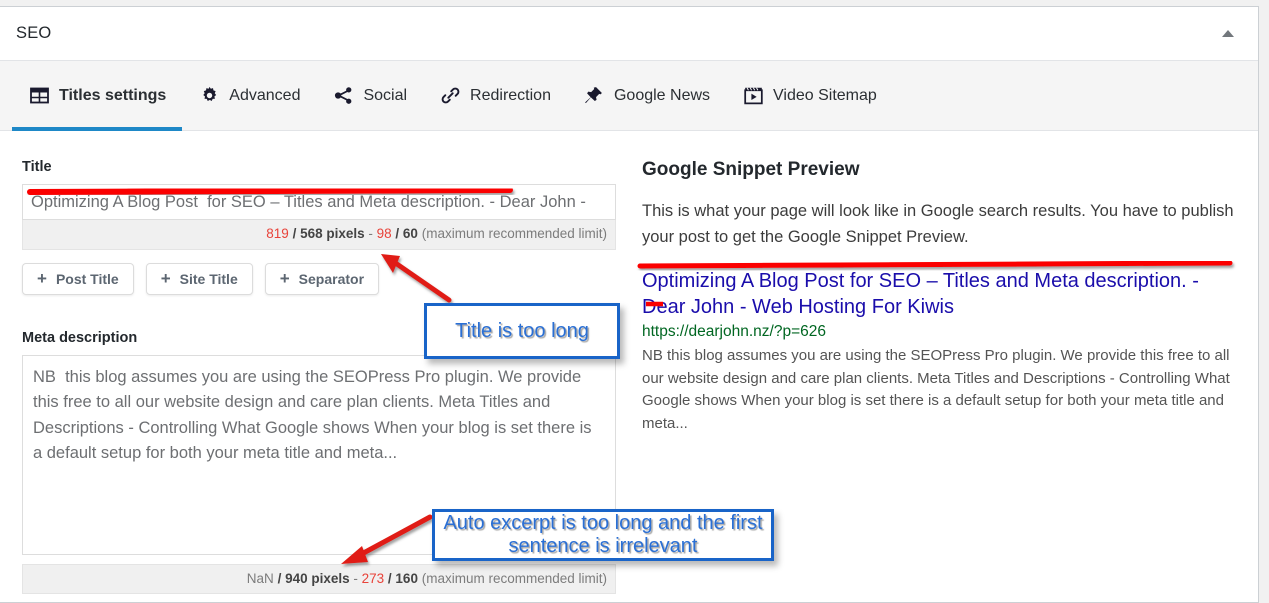 Image resolution: width=1269 pixels, height=603 pixels. I want to click on title-char-count: 819, so click(277, 233).